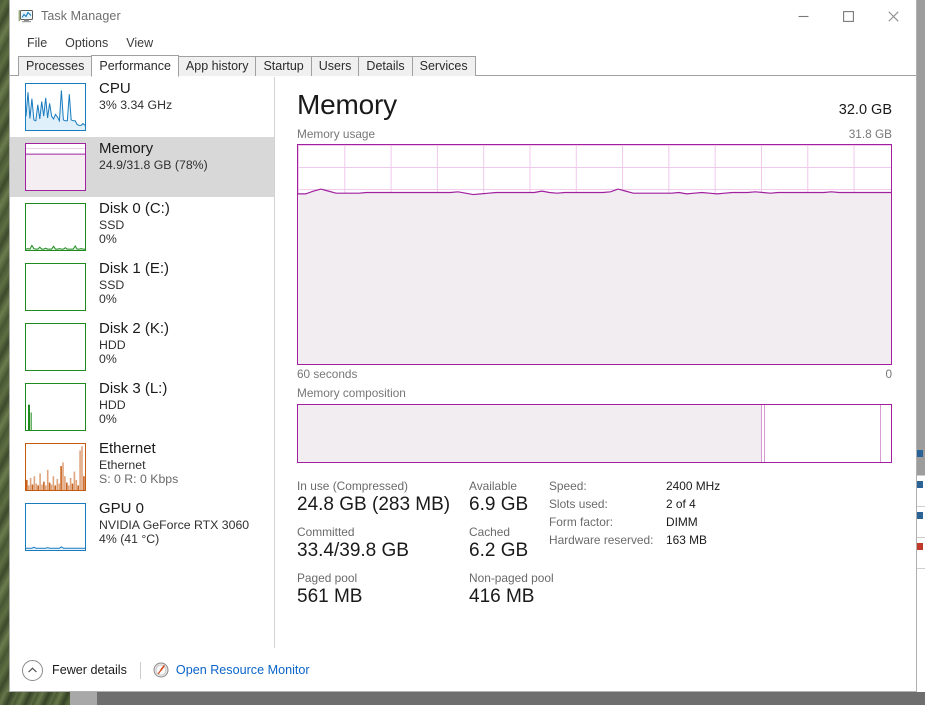  Describe the element at coordinates (135, 66) in the screenshot. I see `tab-performance: Performance` at that location.